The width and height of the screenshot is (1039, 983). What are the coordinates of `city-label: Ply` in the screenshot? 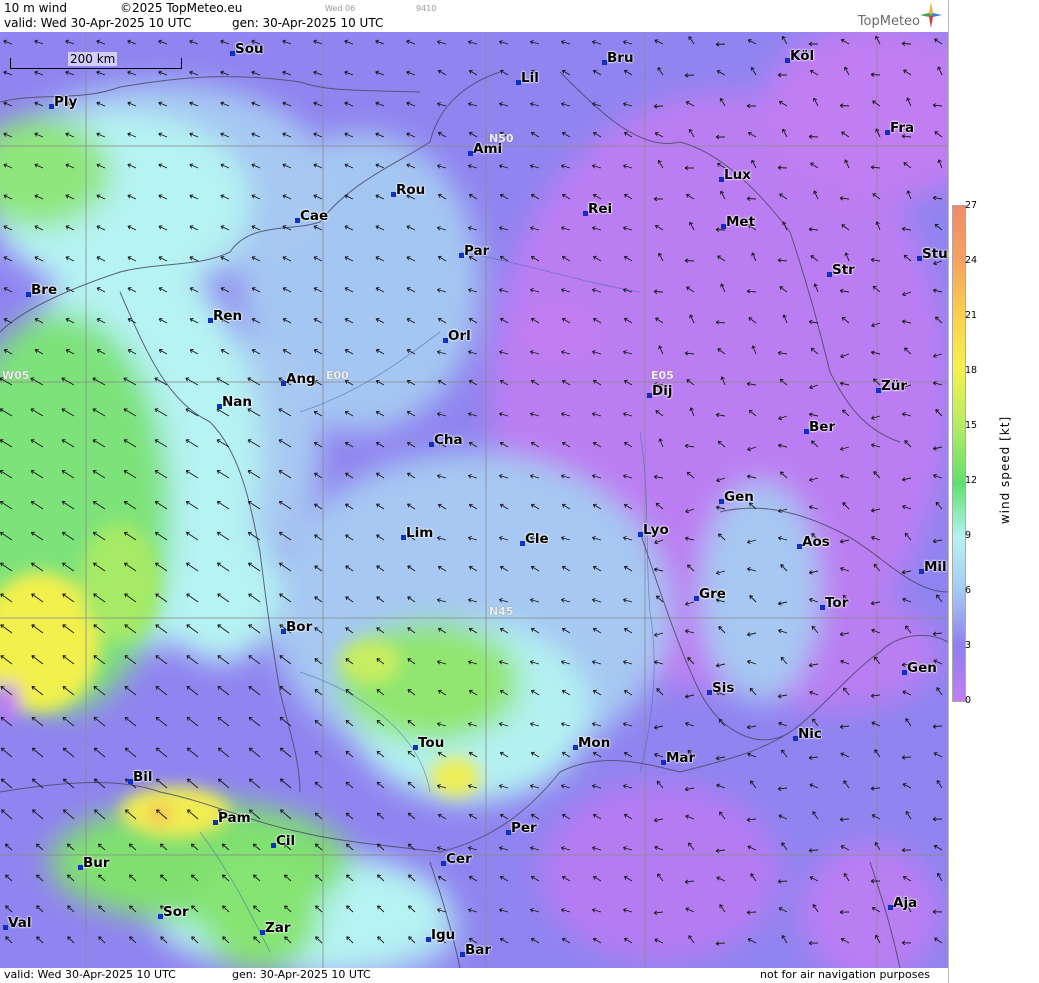 It's located at (63, 102).